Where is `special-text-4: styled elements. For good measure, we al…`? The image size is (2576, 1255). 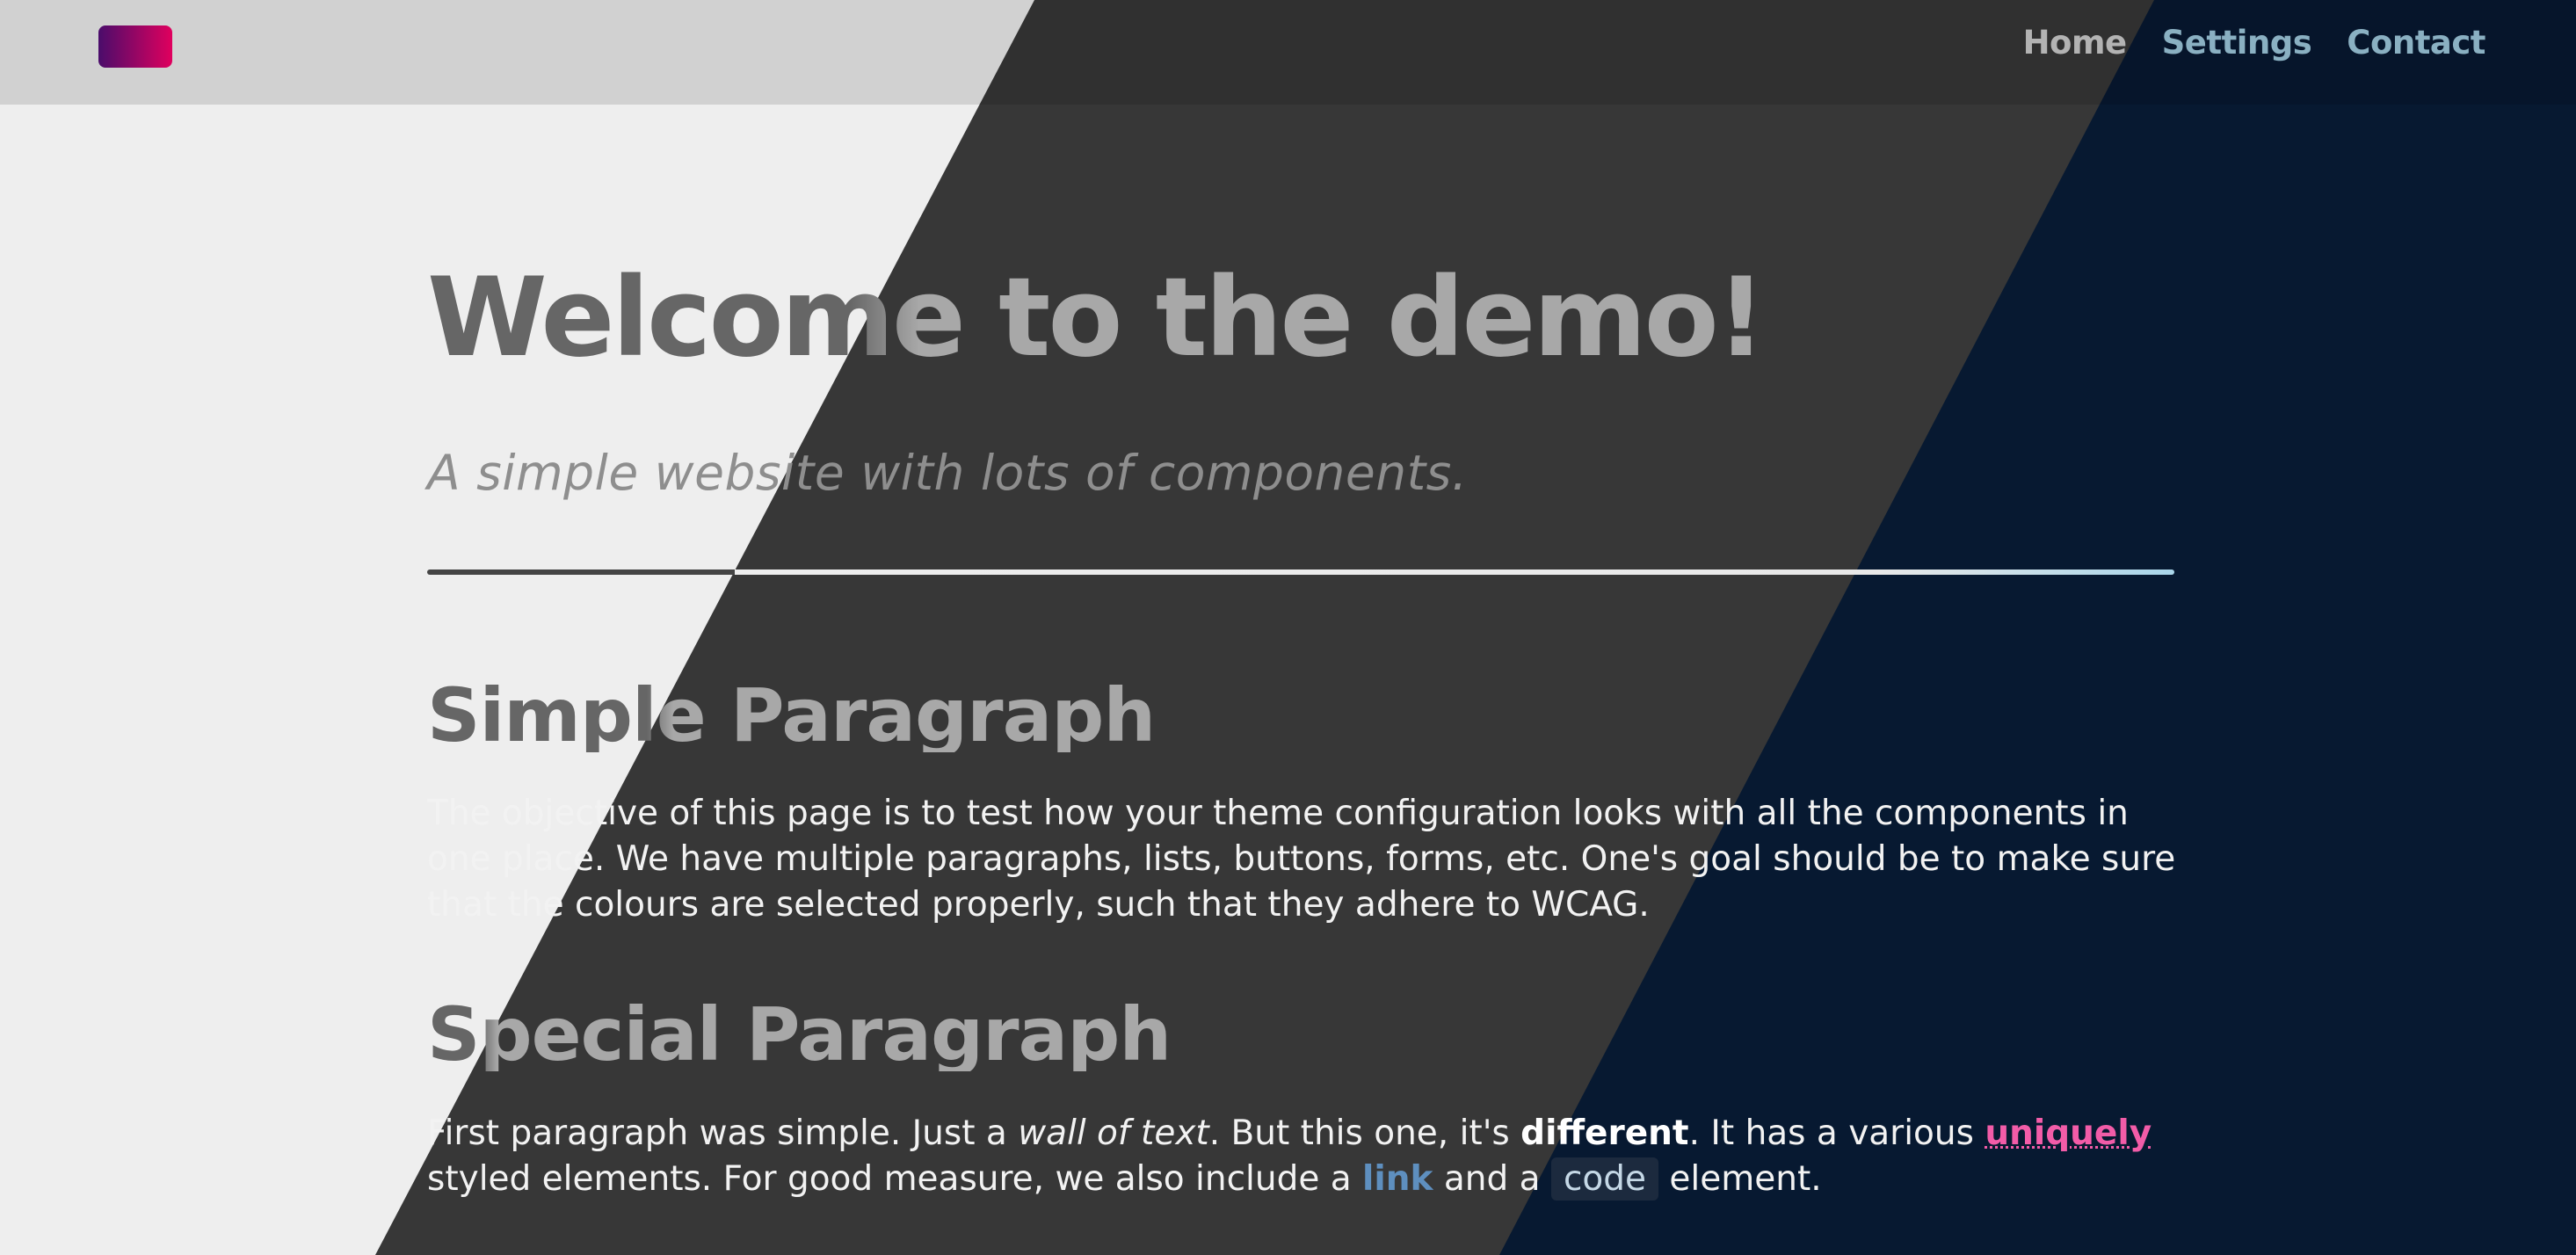 special-text-4: styled elements. For good measure, we al… is located at coordinates (895, 1179).